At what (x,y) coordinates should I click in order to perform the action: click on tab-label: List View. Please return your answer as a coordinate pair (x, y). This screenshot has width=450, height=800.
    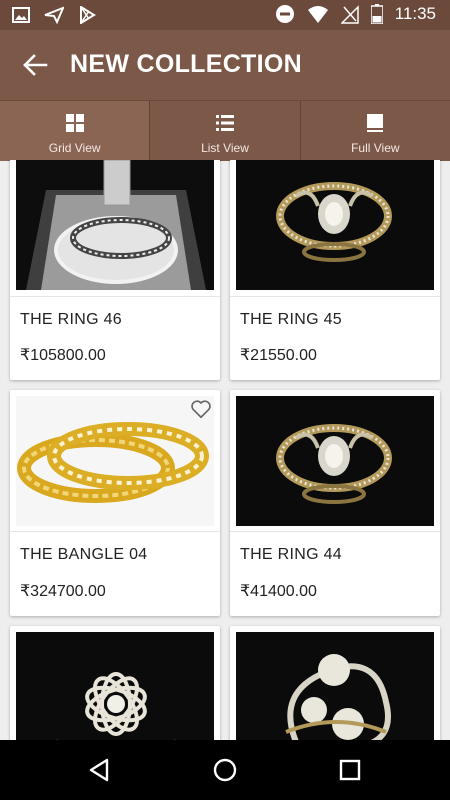
    Looking at the image, I should click on (225, 148).